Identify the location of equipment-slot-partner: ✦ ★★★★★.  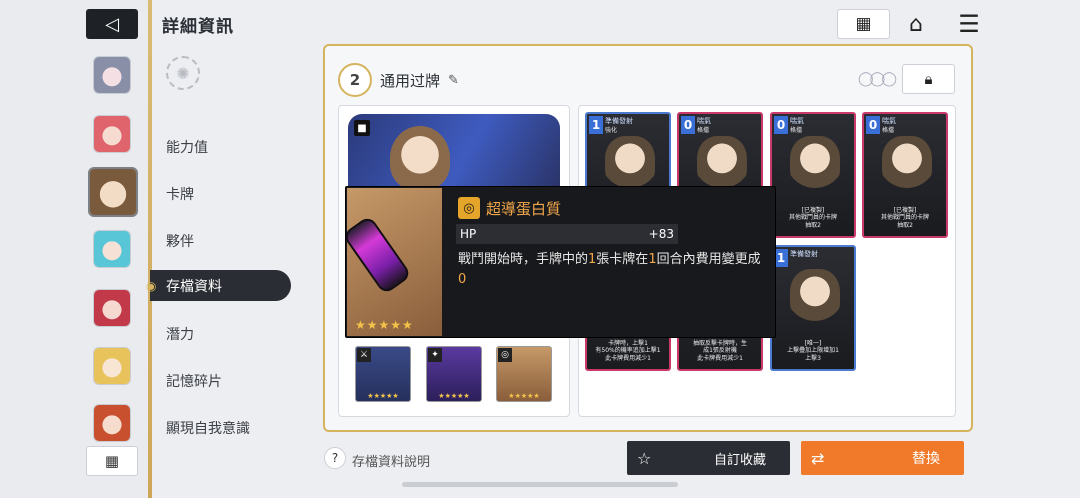
(454, 374).